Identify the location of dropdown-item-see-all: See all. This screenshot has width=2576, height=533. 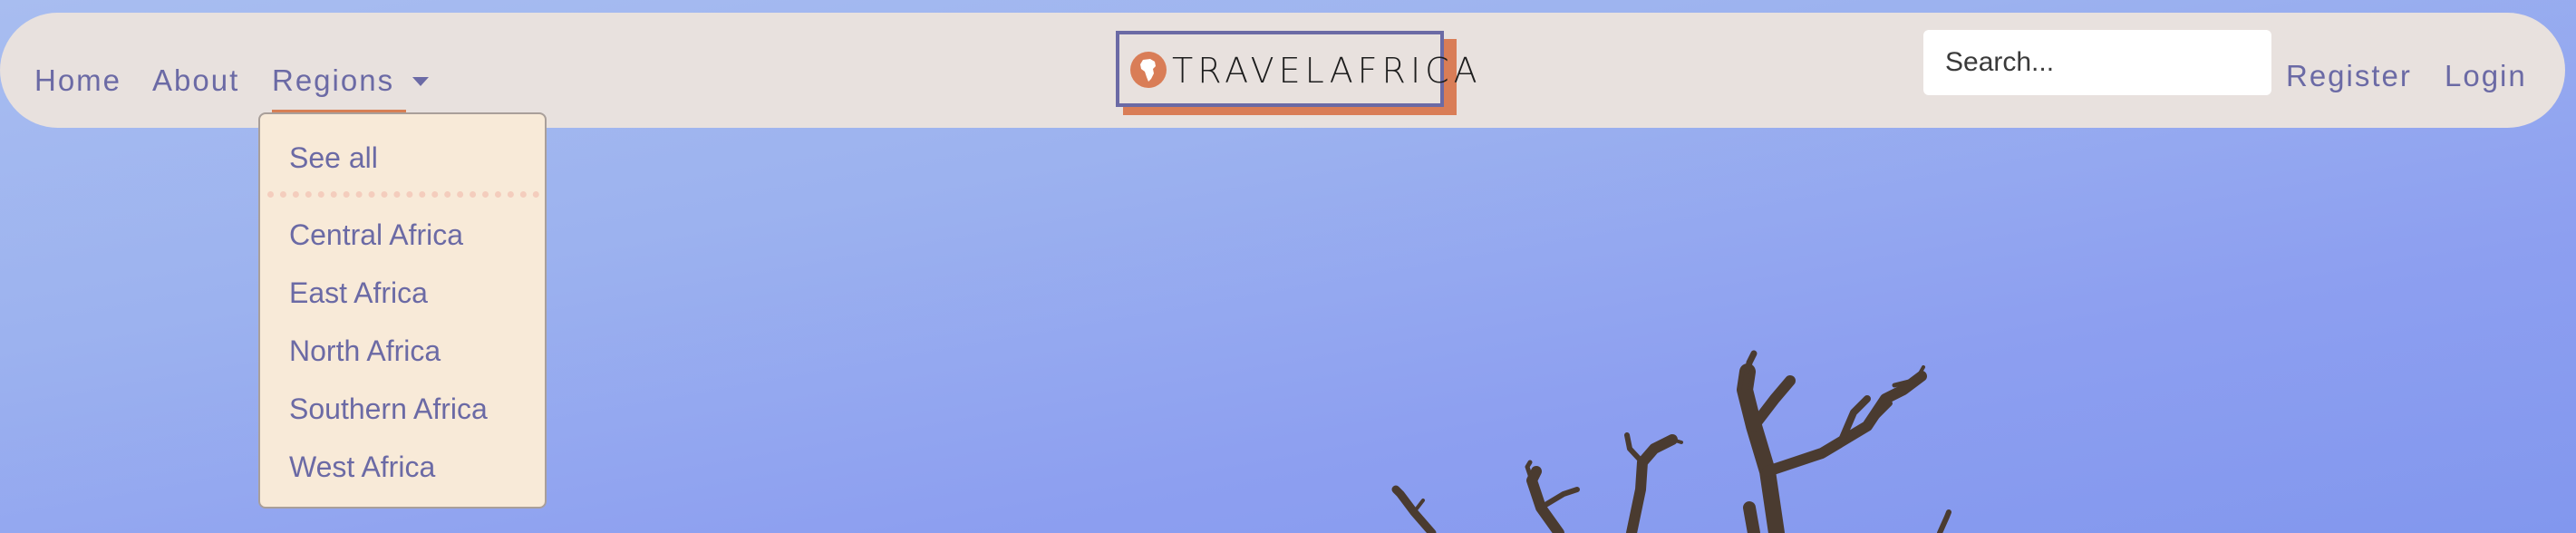
(333, 158).